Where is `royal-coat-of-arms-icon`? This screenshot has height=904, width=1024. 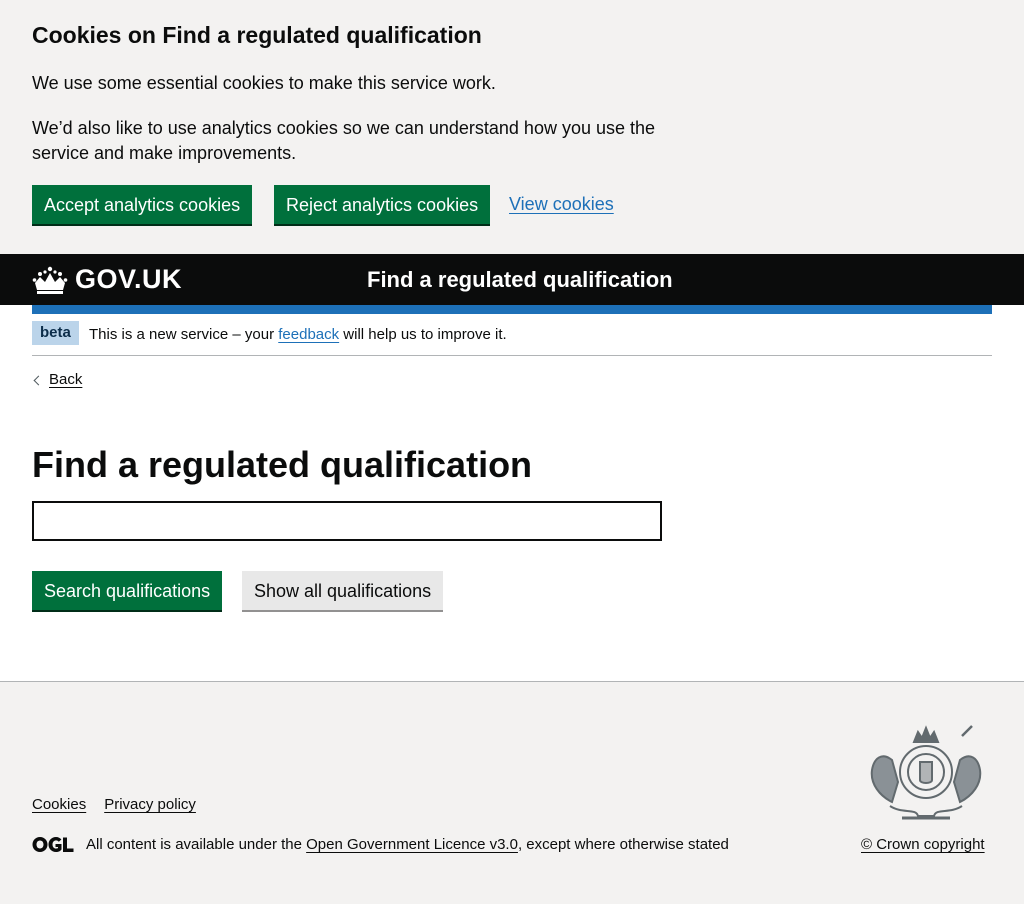
royal-coat-of-arms-icon is located at coordinates (926, 772).